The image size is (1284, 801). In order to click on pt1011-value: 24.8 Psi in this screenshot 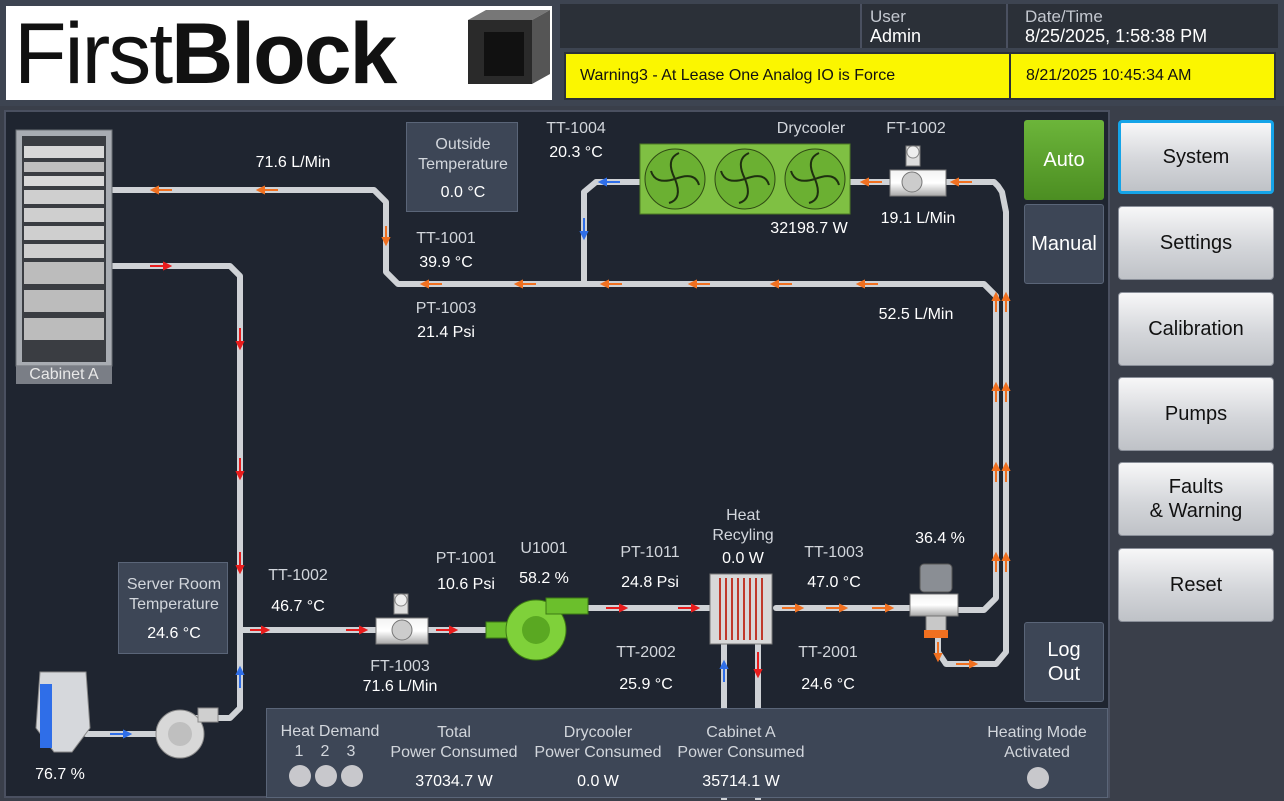, I will do `click(650, 582)`.